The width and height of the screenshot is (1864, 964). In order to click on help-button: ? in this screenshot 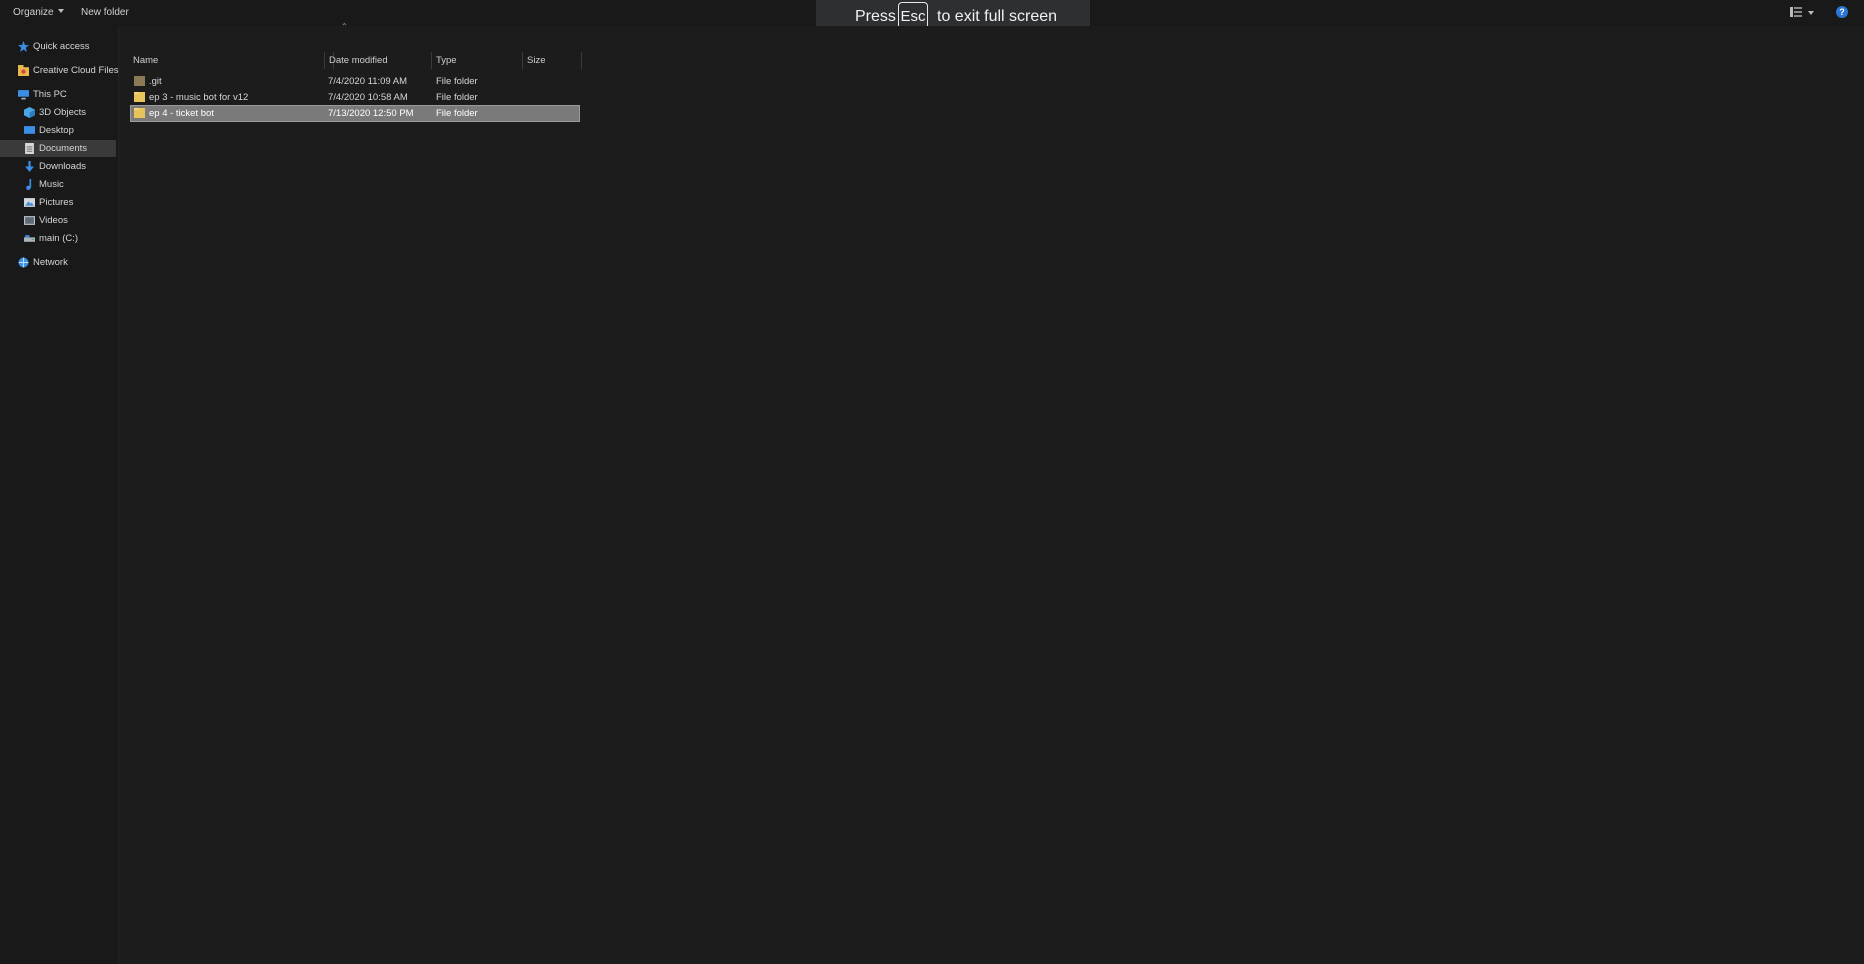, I will do `click(1842, 12)`.